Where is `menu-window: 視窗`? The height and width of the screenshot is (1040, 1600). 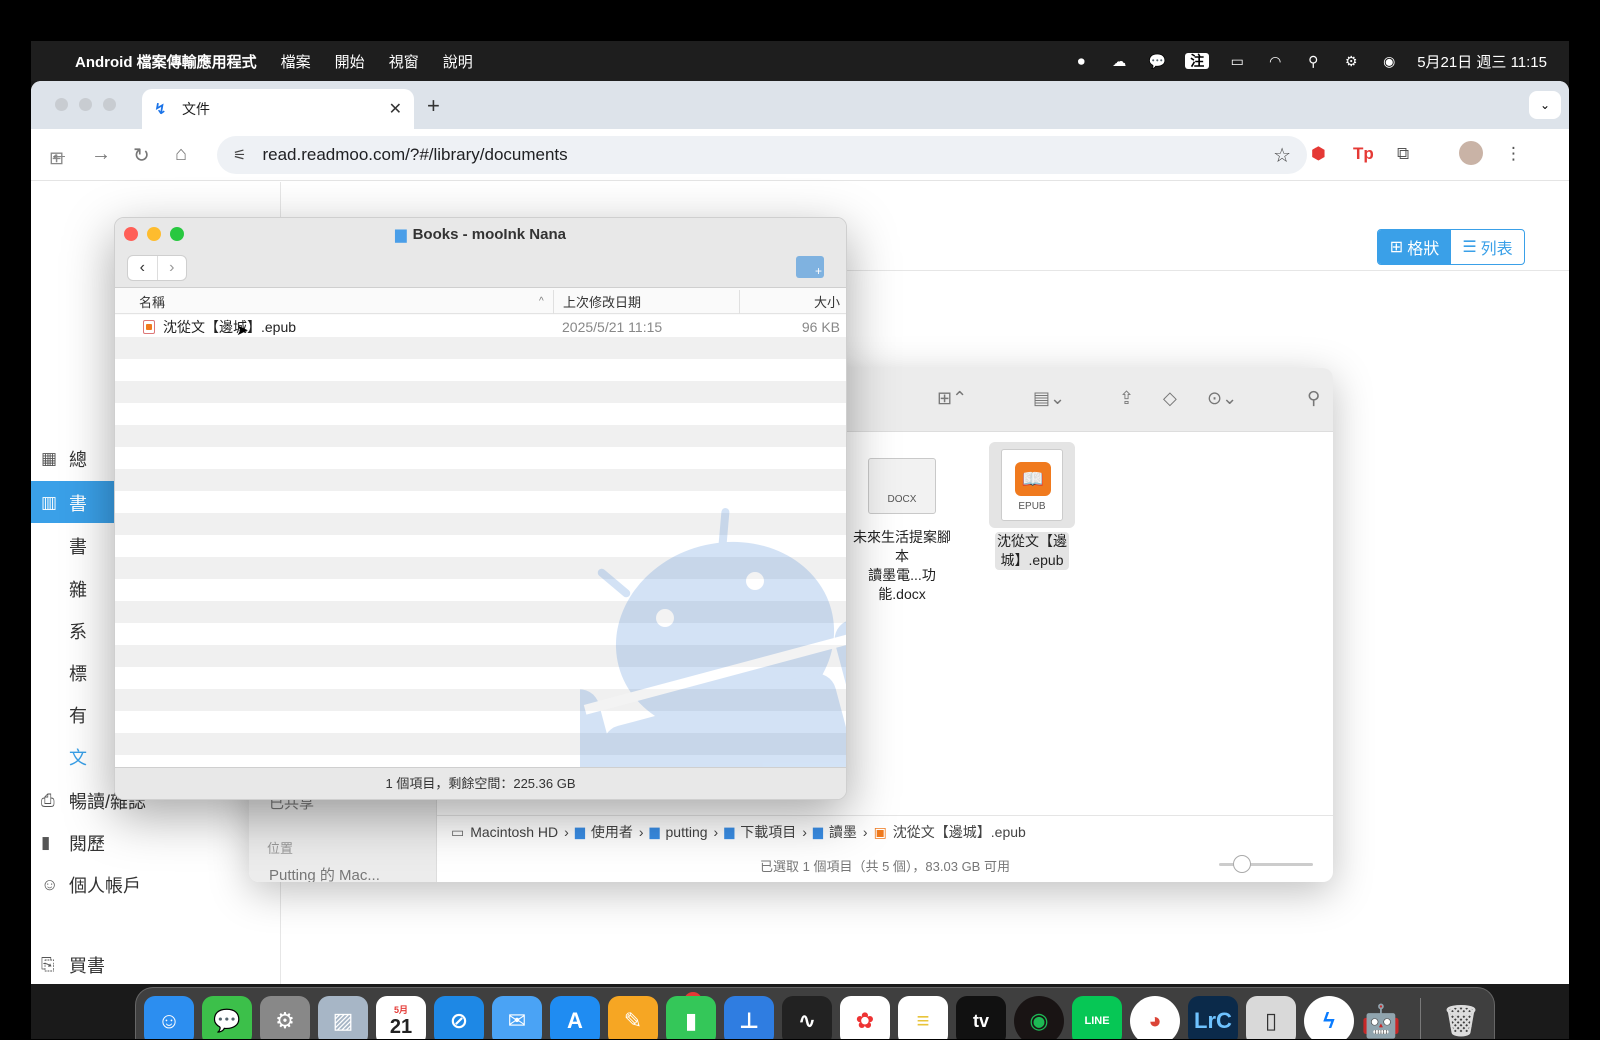 menu-window: 視窗 is located at coordinates (404, 61).